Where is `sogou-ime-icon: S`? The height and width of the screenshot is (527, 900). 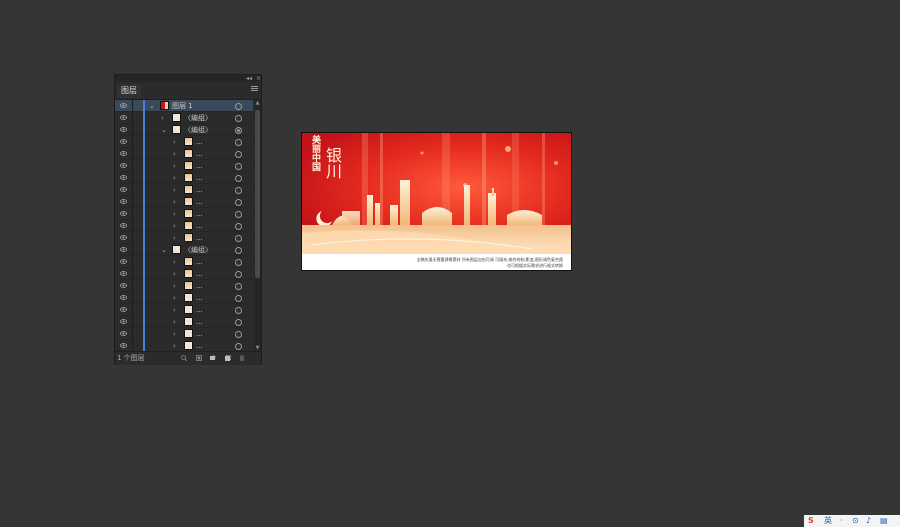 sogou-ime-icon: S is located at coordinates (811, 521).